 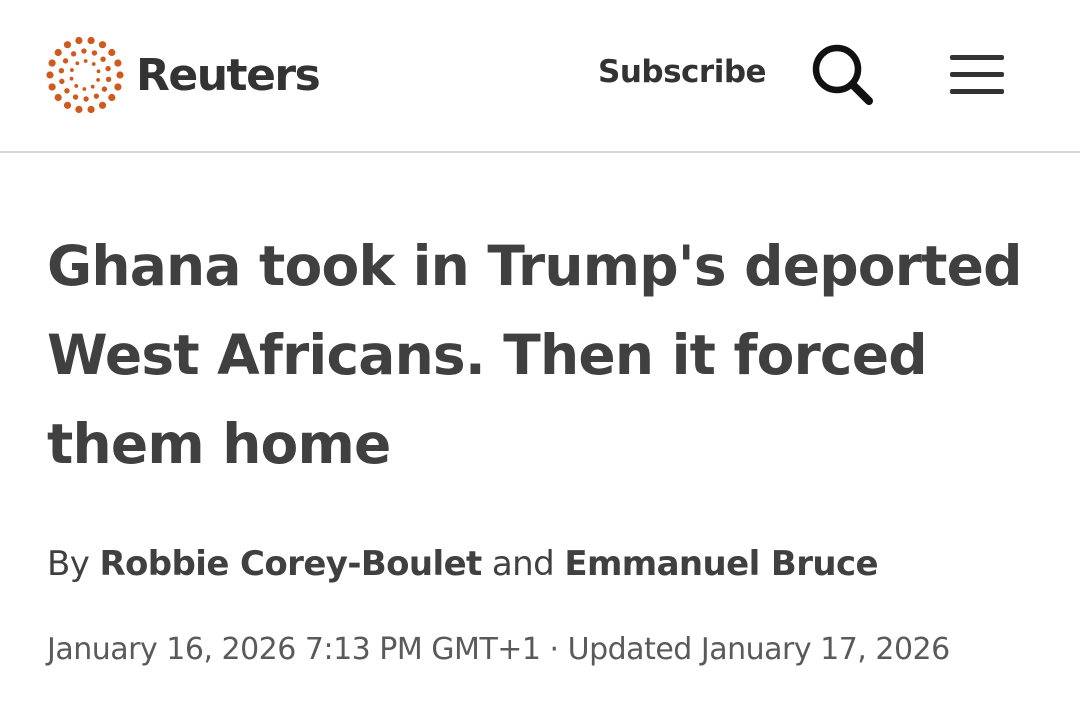 I want to click on brand-name: Reuters, so click(x=228, y=75).